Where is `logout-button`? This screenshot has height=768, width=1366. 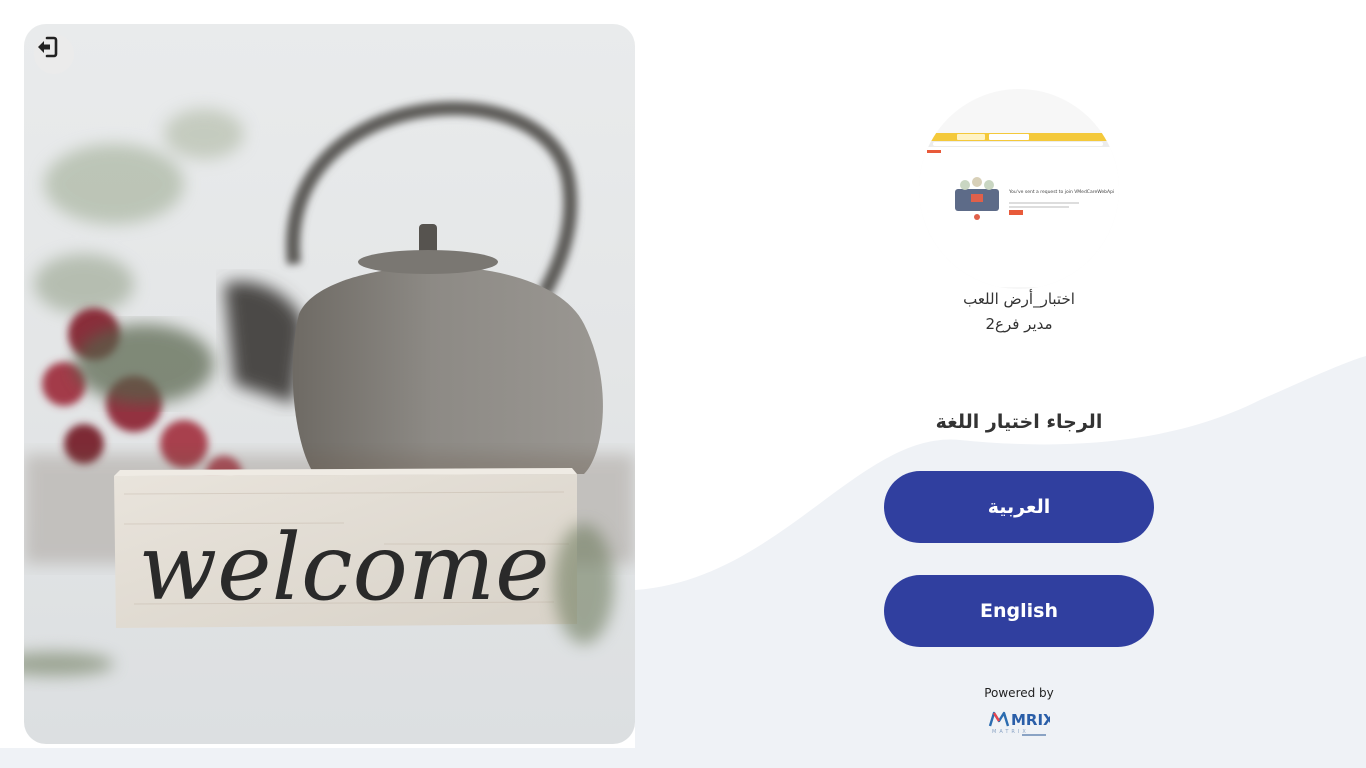 logout-button is located at coordinates (54, 54).